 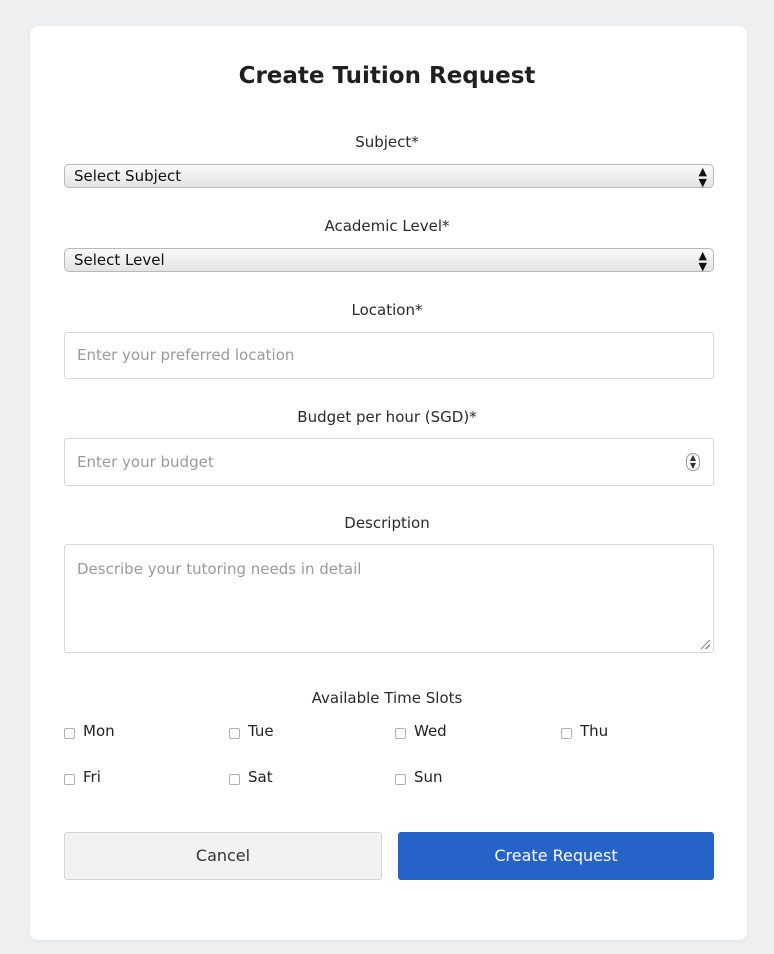 I want to click on slot-thu: Thu, so click(x=584, y=731).